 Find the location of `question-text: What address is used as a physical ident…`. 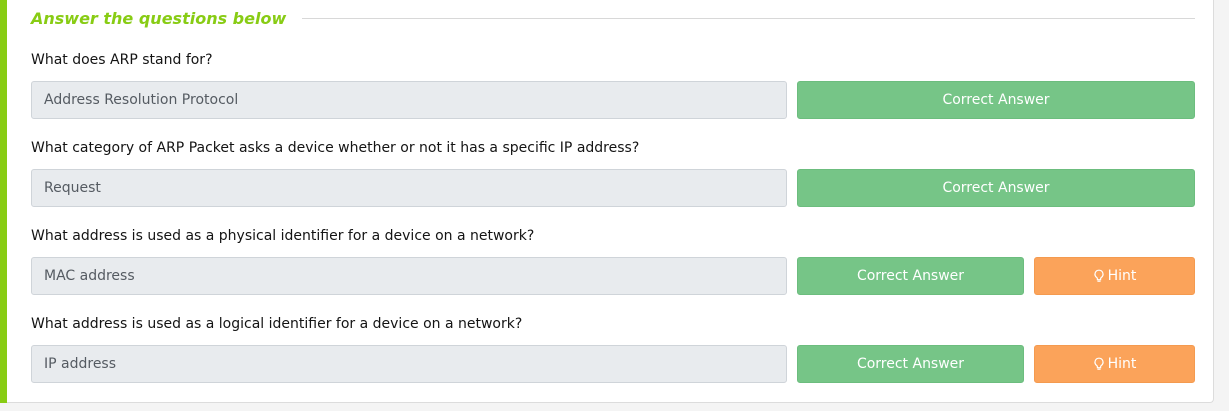

question-text: What address is used as a physical ident… is located at coordinates (283, 236).